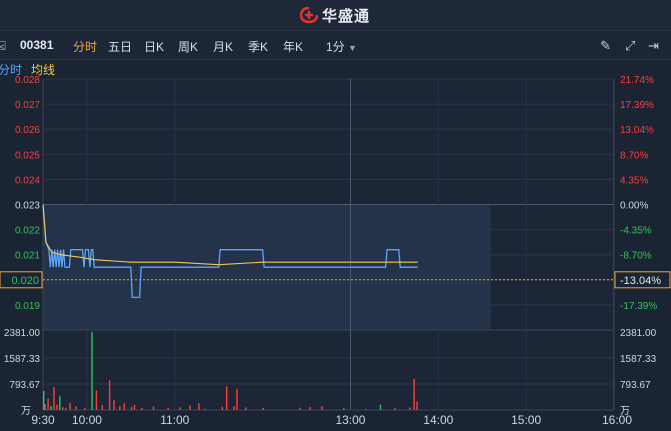 This screenshot has width=671, height=431. Describe the element at coordinates (25, 281) in the screenshot. I see `current-price-label: 0.020` at that location.